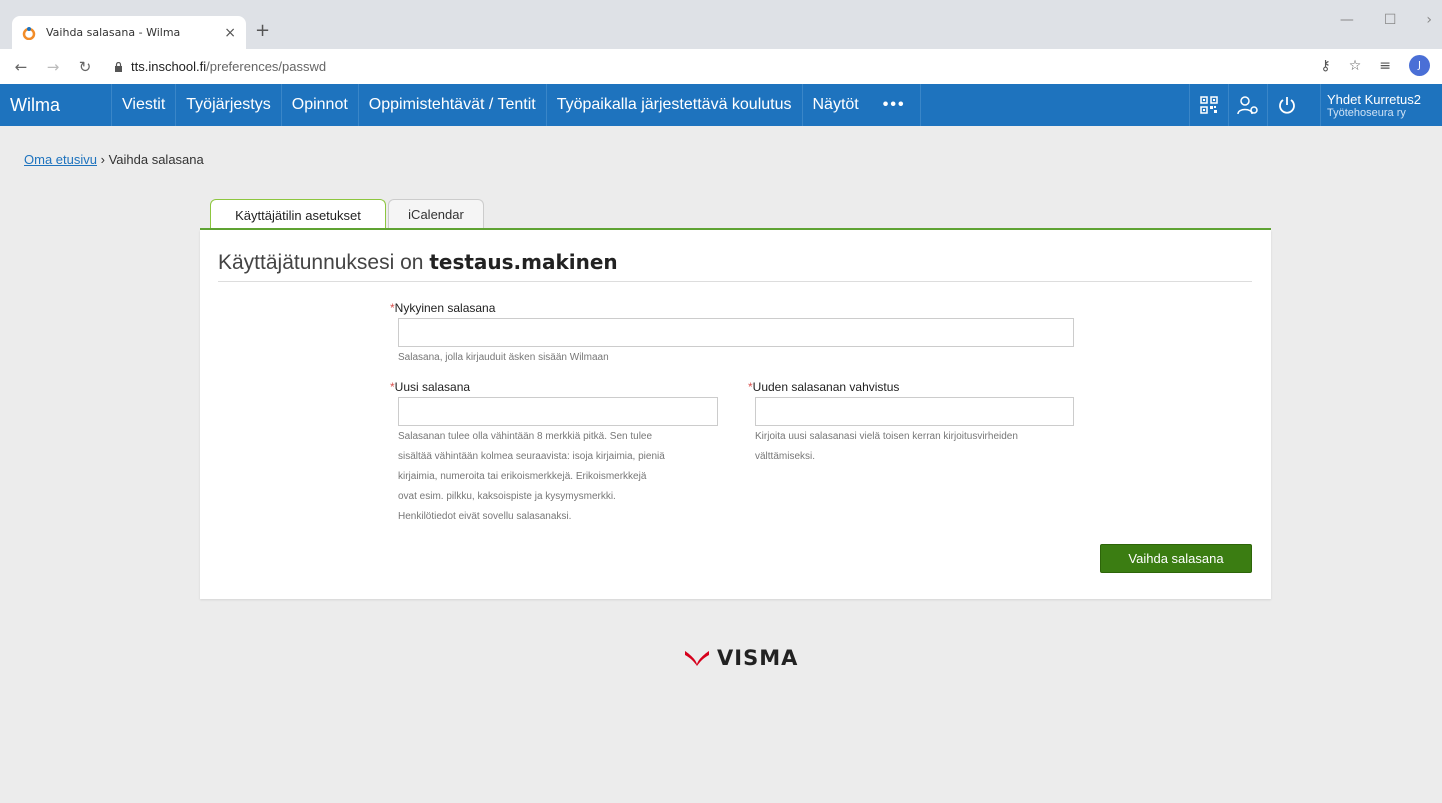 Image resolution: width=1442 pixels, height=803 pixels. I want to click on confirm-password-input, so click(914, 411).